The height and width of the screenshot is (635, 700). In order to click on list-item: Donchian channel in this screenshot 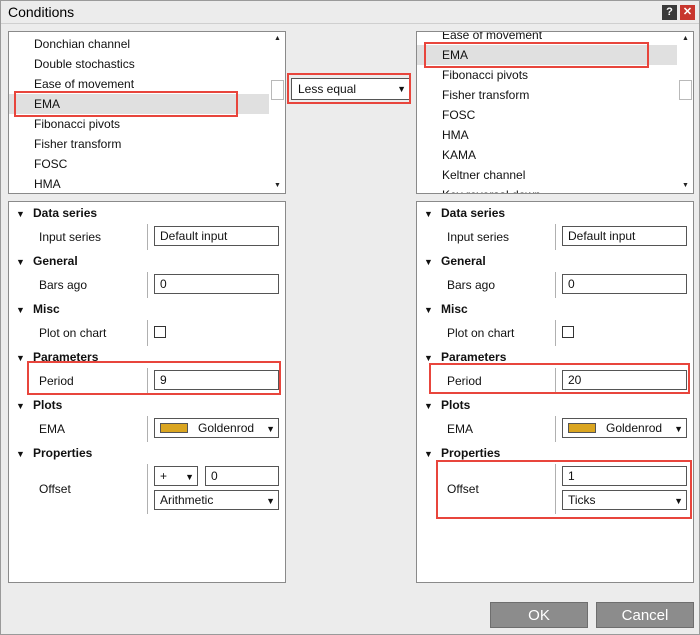, I will do `click(82, 44)`.